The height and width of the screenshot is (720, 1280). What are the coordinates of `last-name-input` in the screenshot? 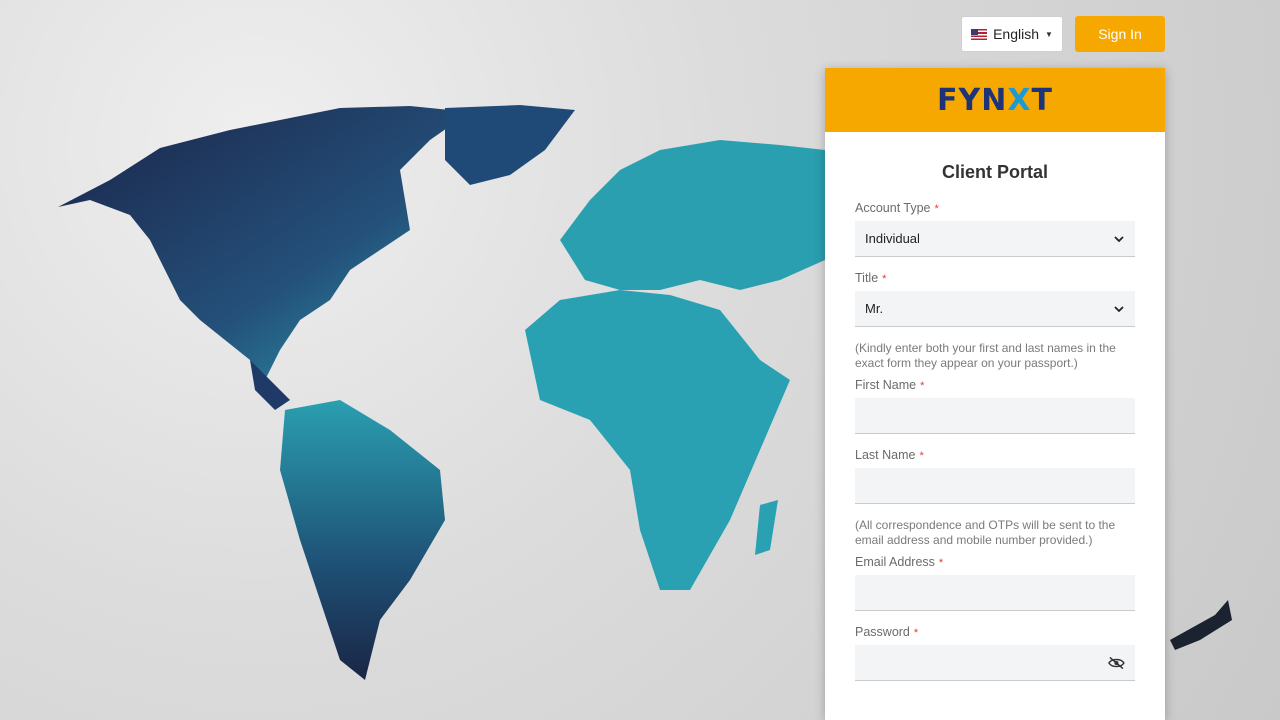 It's located at (995, 485).